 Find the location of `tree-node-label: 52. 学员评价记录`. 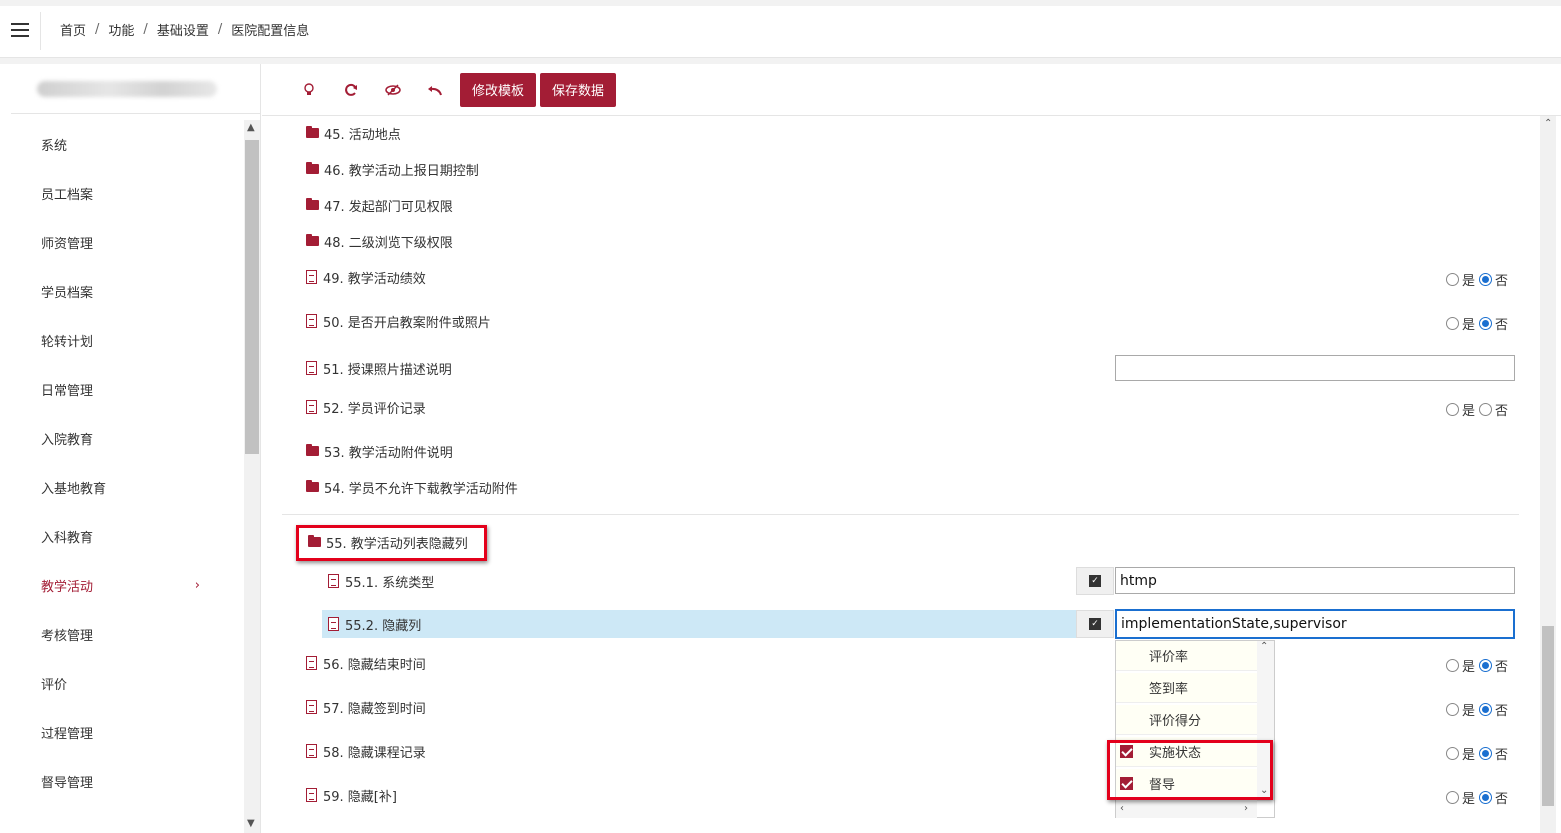

tree-node-label: 52. 学员评价记录 is located at coordinates (374, 409).